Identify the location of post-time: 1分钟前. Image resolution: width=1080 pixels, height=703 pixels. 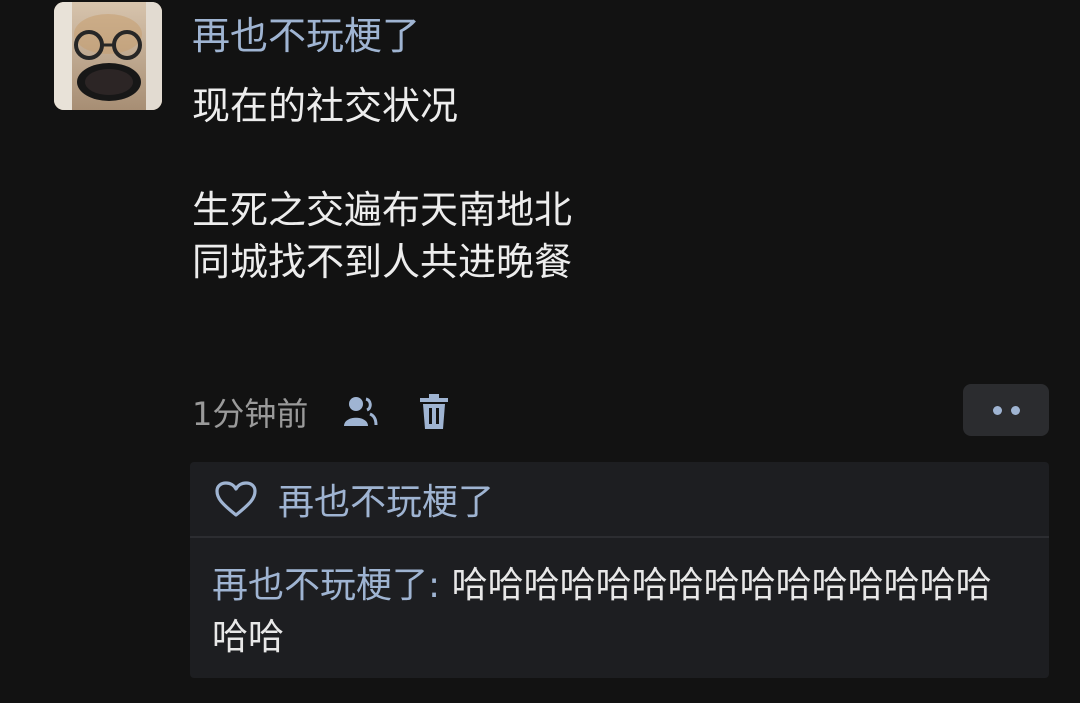
(250, 414).